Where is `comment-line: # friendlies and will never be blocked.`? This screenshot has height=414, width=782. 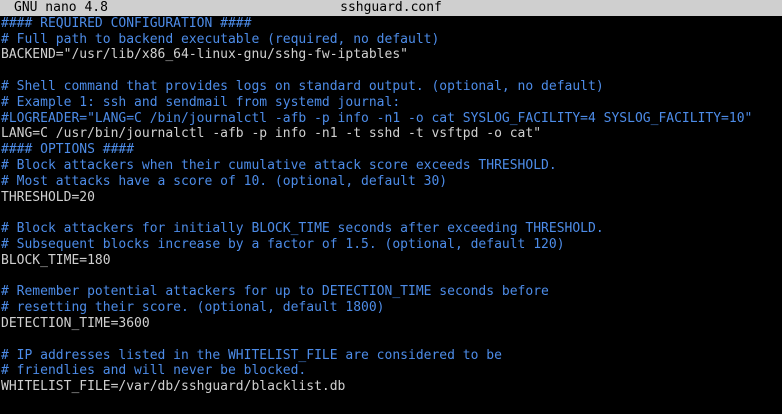 comment-line: # friendlies and will never be blocked. is located at coordinates (391, 371).